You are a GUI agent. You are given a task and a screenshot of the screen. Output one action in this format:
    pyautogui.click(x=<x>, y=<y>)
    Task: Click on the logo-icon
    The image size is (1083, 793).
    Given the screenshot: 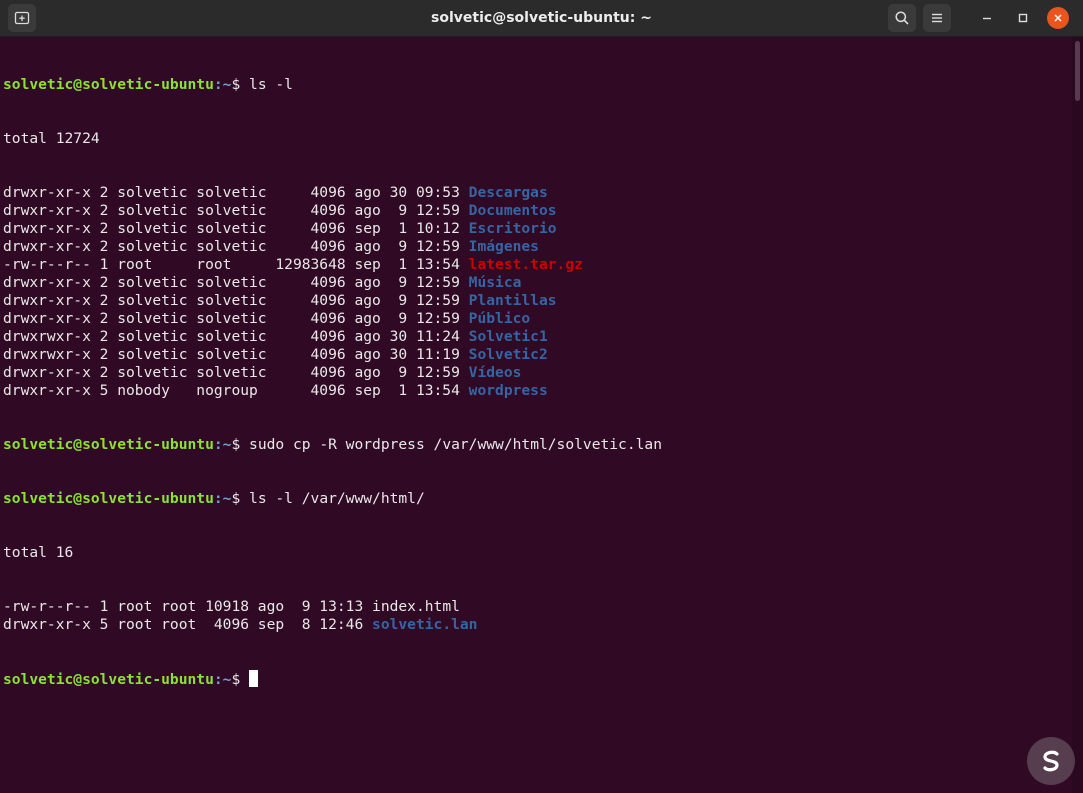 What is the action you would take?
    pyautogui.click(x=1051, y=761)
    